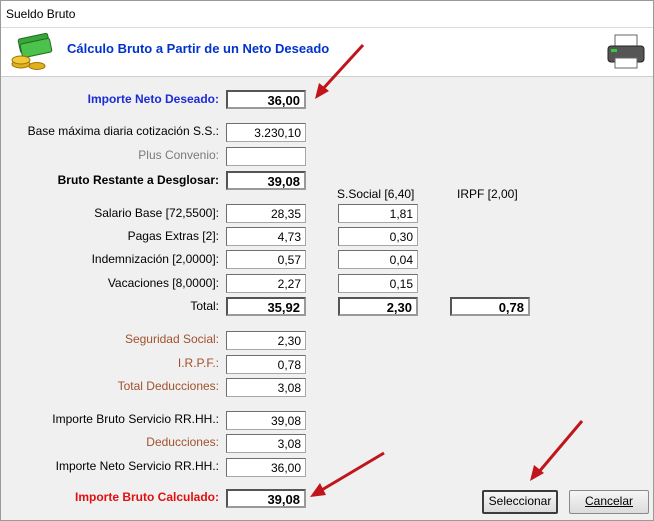 This screenshot has height=521, width=654. What do you see at coordinates (266, 387) in the screenshot?
I see `total-deducciones-field: 3,08` at bounding box center [266, 387].